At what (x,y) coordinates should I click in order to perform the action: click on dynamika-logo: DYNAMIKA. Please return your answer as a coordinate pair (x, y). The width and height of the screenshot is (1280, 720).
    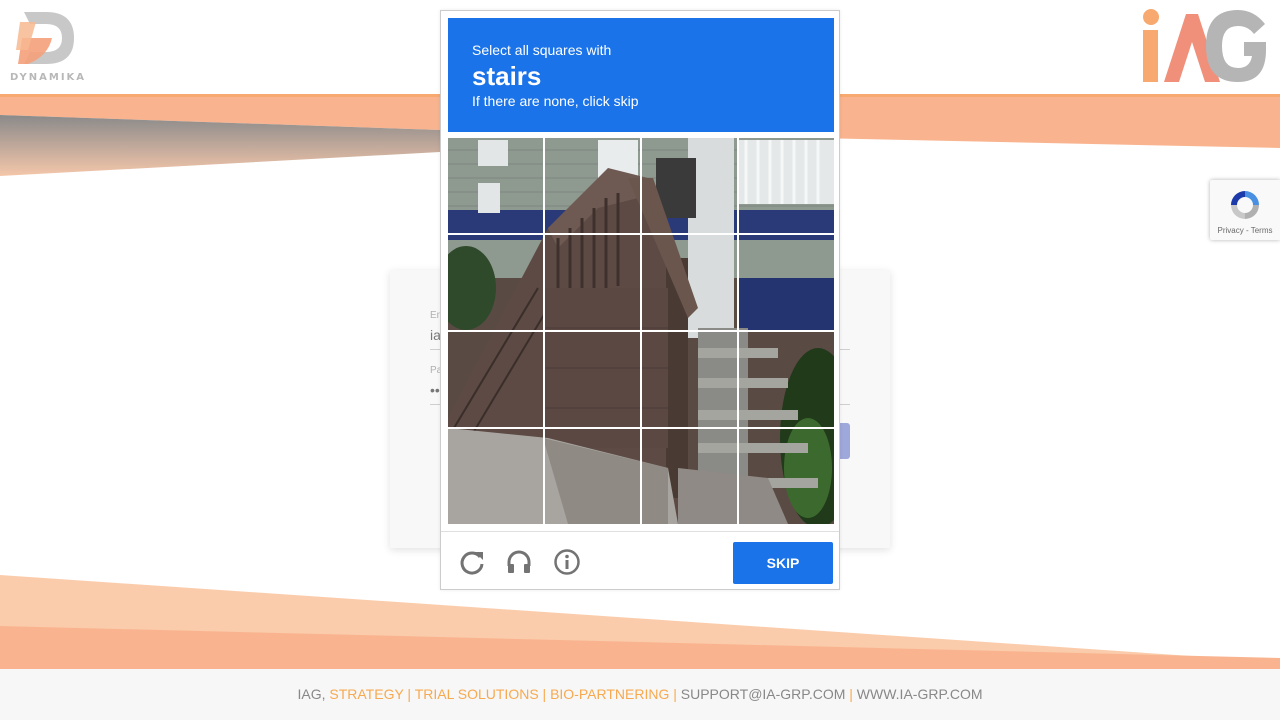
    Looking at the image, I should click on (48, 48).